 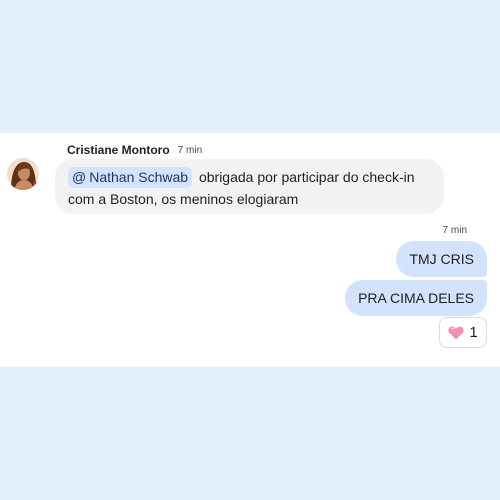 I want to click on sender-name: Cristiane Montoro, so click(x=118, y=150).